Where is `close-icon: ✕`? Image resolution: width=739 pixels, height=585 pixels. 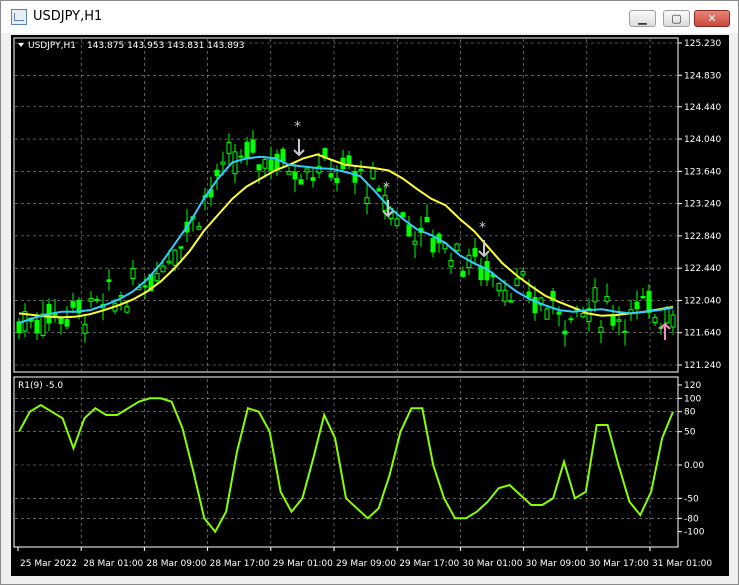 close-icon: ✕ is located at coordinates (712, 18).